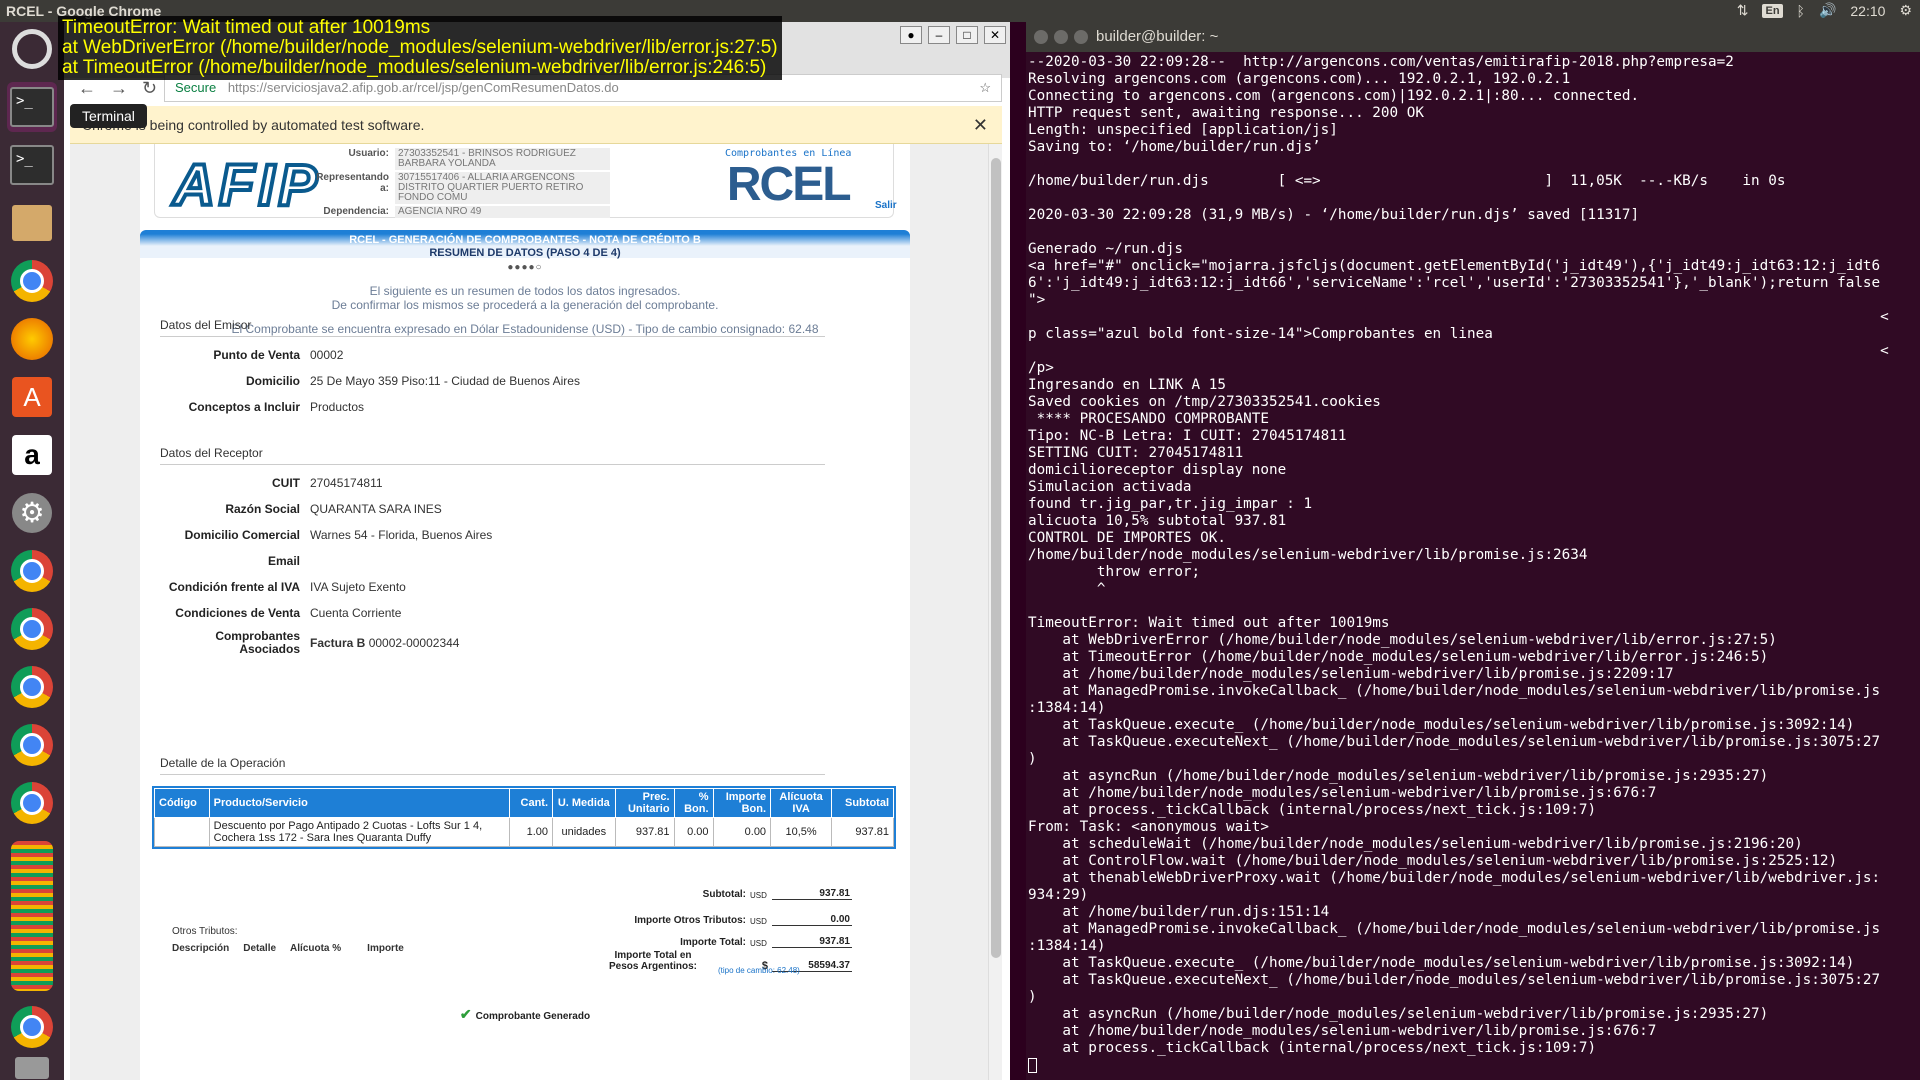 Image resolution: width=1920 pixels, height=1080 pixels. What do you see at coordinates (1743, 10) in the screenshot?
I see `network-icon: ⇅` at bounding box center [1743, 10].